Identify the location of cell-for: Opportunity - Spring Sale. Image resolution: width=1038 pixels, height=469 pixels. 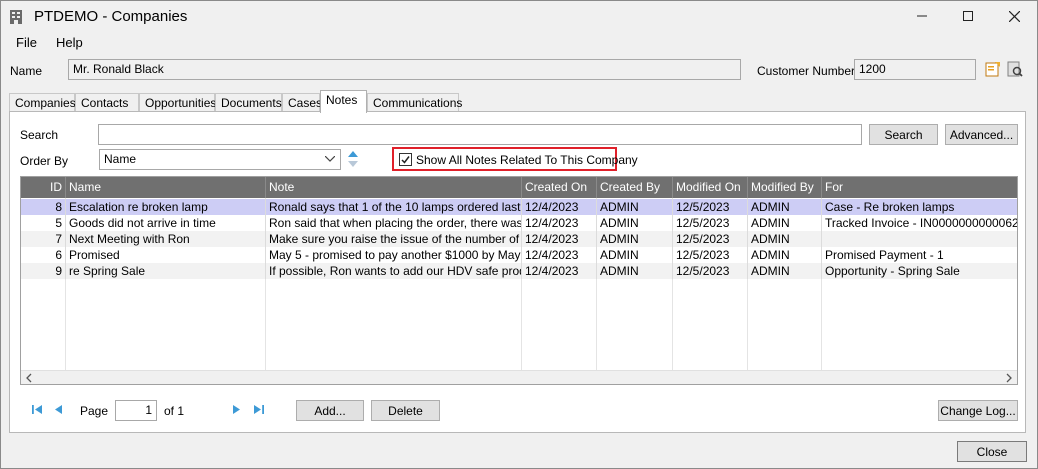
(892, 271).